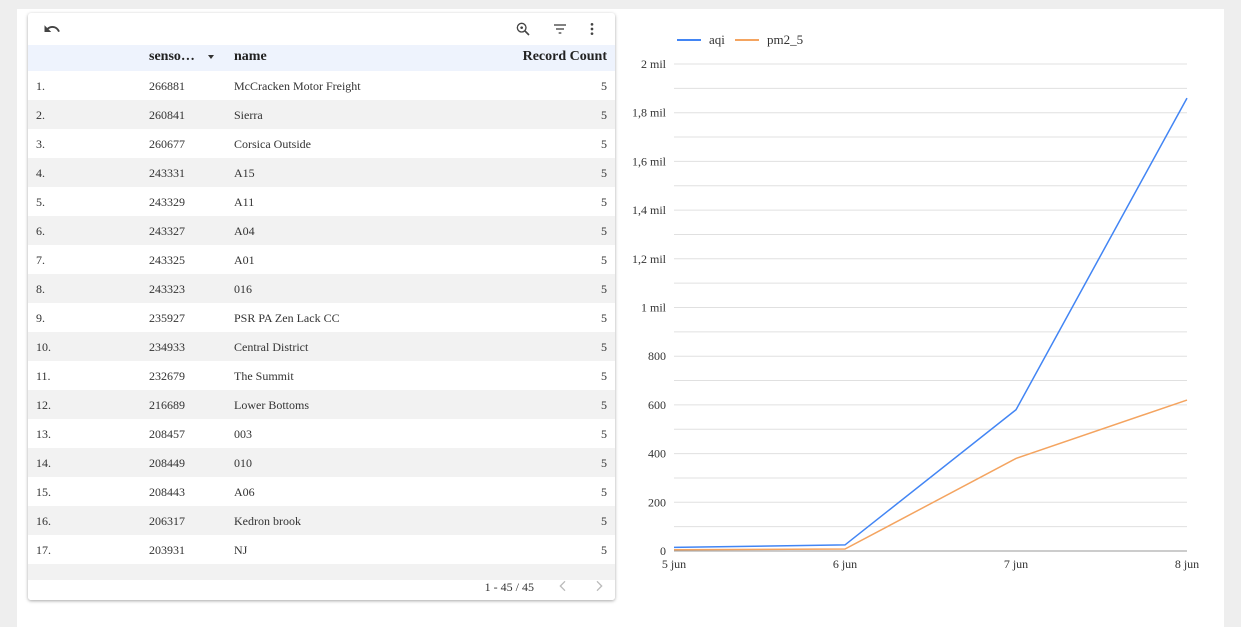 The image size is (1241, 627). I want to click on sensor-cell: 232679, so click(167, 376).